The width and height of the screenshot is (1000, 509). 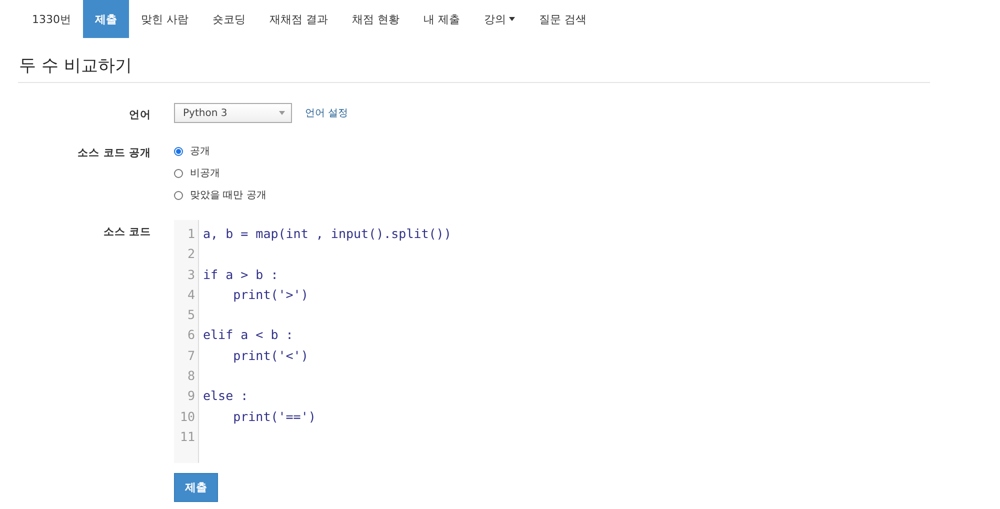 What do you see at coordinates (299, 19) in the screenshot?
I see `nav-tab: 재채점 결과` at bounding box center [299, 19].